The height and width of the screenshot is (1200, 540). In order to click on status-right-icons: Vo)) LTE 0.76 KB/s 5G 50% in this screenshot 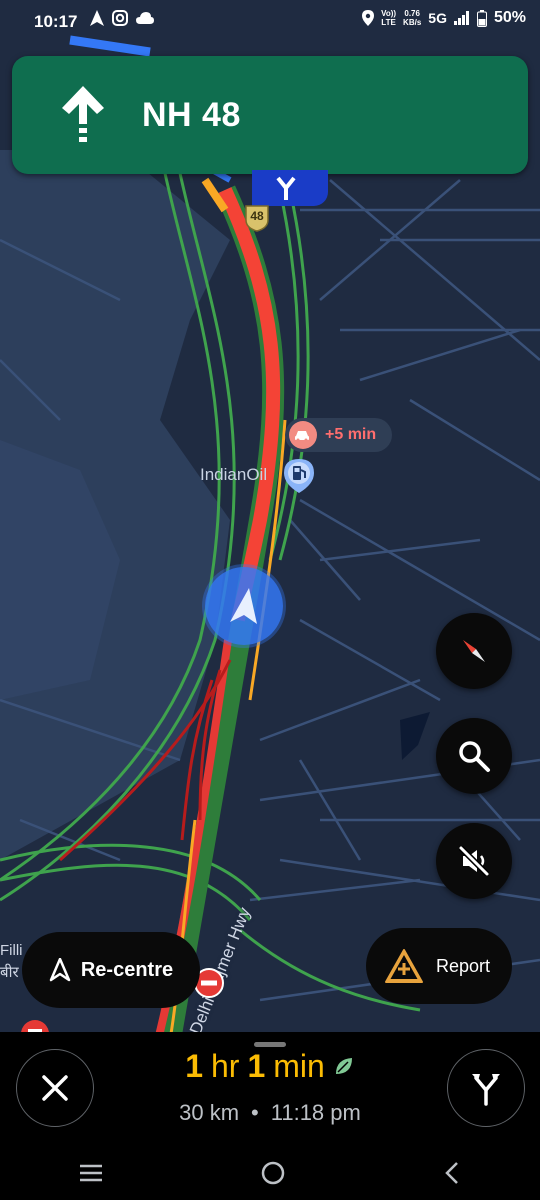, I will do `click(444, 18)`.